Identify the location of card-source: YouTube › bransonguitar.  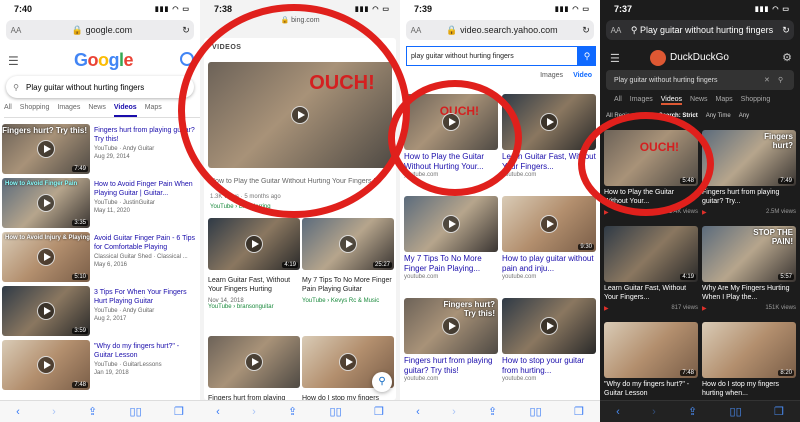
(254, 307).